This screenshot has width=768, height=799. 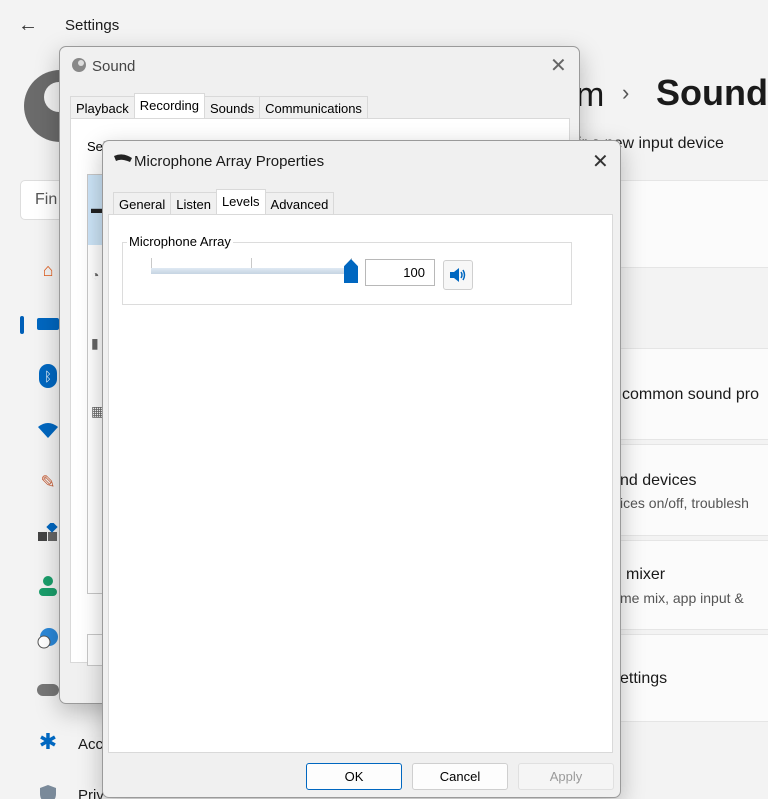 What do you see at coordinates (48, 430) in the screenshot?
I see `wifi-icon` at bounding box center [48, 430].